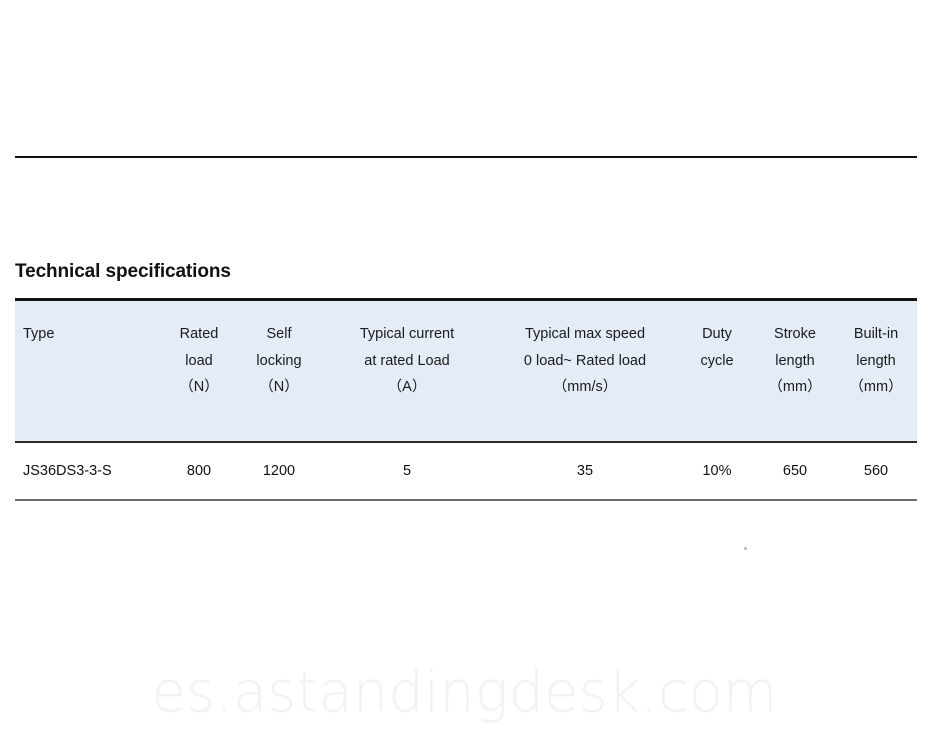 This screenshot has height=735, width=929. Describe the element at coordinates (717, 471) in the screenshot. I see `cell-duty-cycle: 10%` at that location.